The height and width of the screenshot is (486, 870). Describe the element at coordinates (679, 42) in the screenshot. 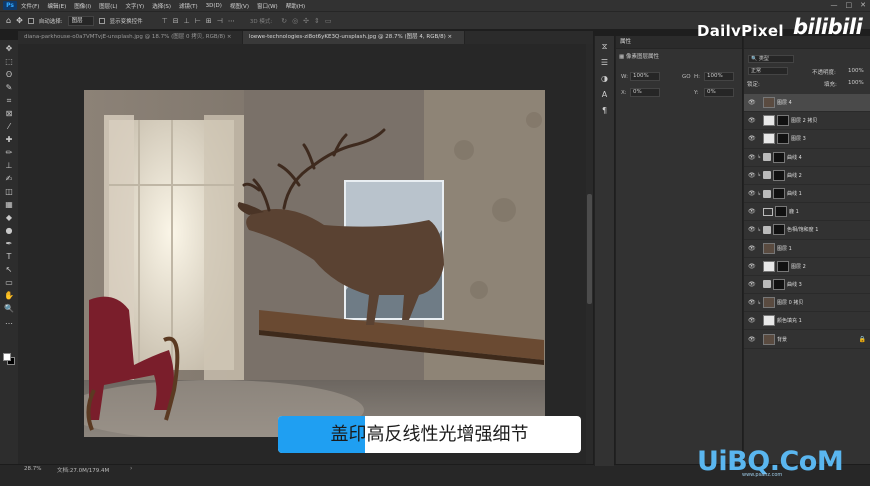

I see `properties-title: 属性` at that location.